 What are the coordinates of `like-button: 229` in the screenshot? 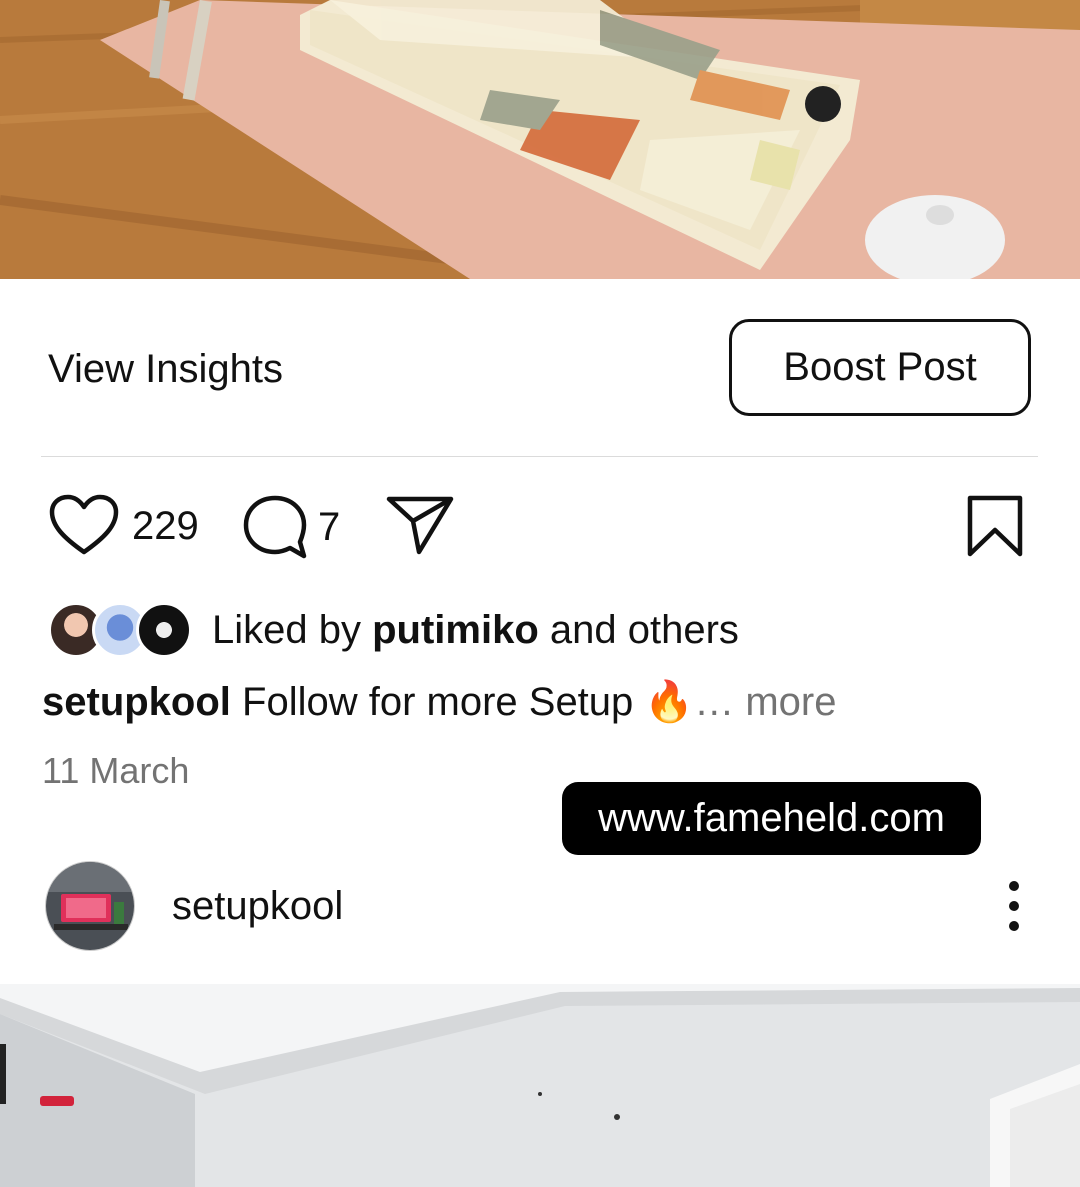 It's located at (123, 526).